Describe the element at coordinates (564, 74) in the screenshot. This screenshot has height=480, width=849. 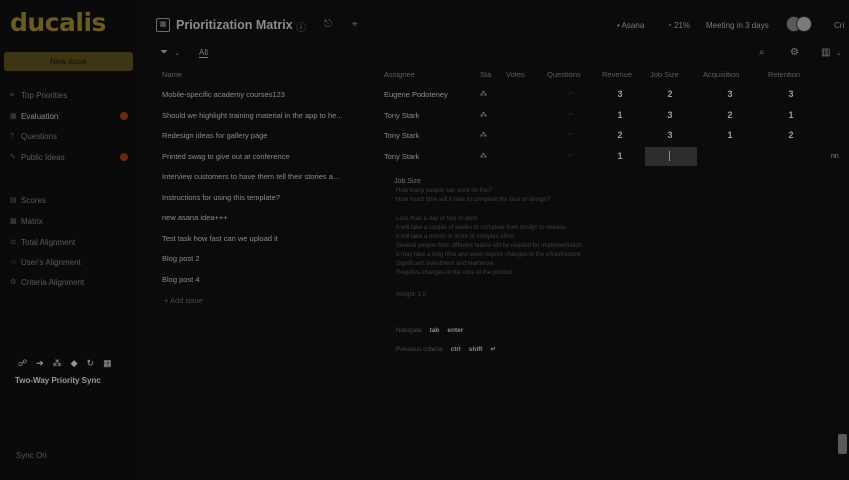
I see `column-header-questions: Questions` at that location.